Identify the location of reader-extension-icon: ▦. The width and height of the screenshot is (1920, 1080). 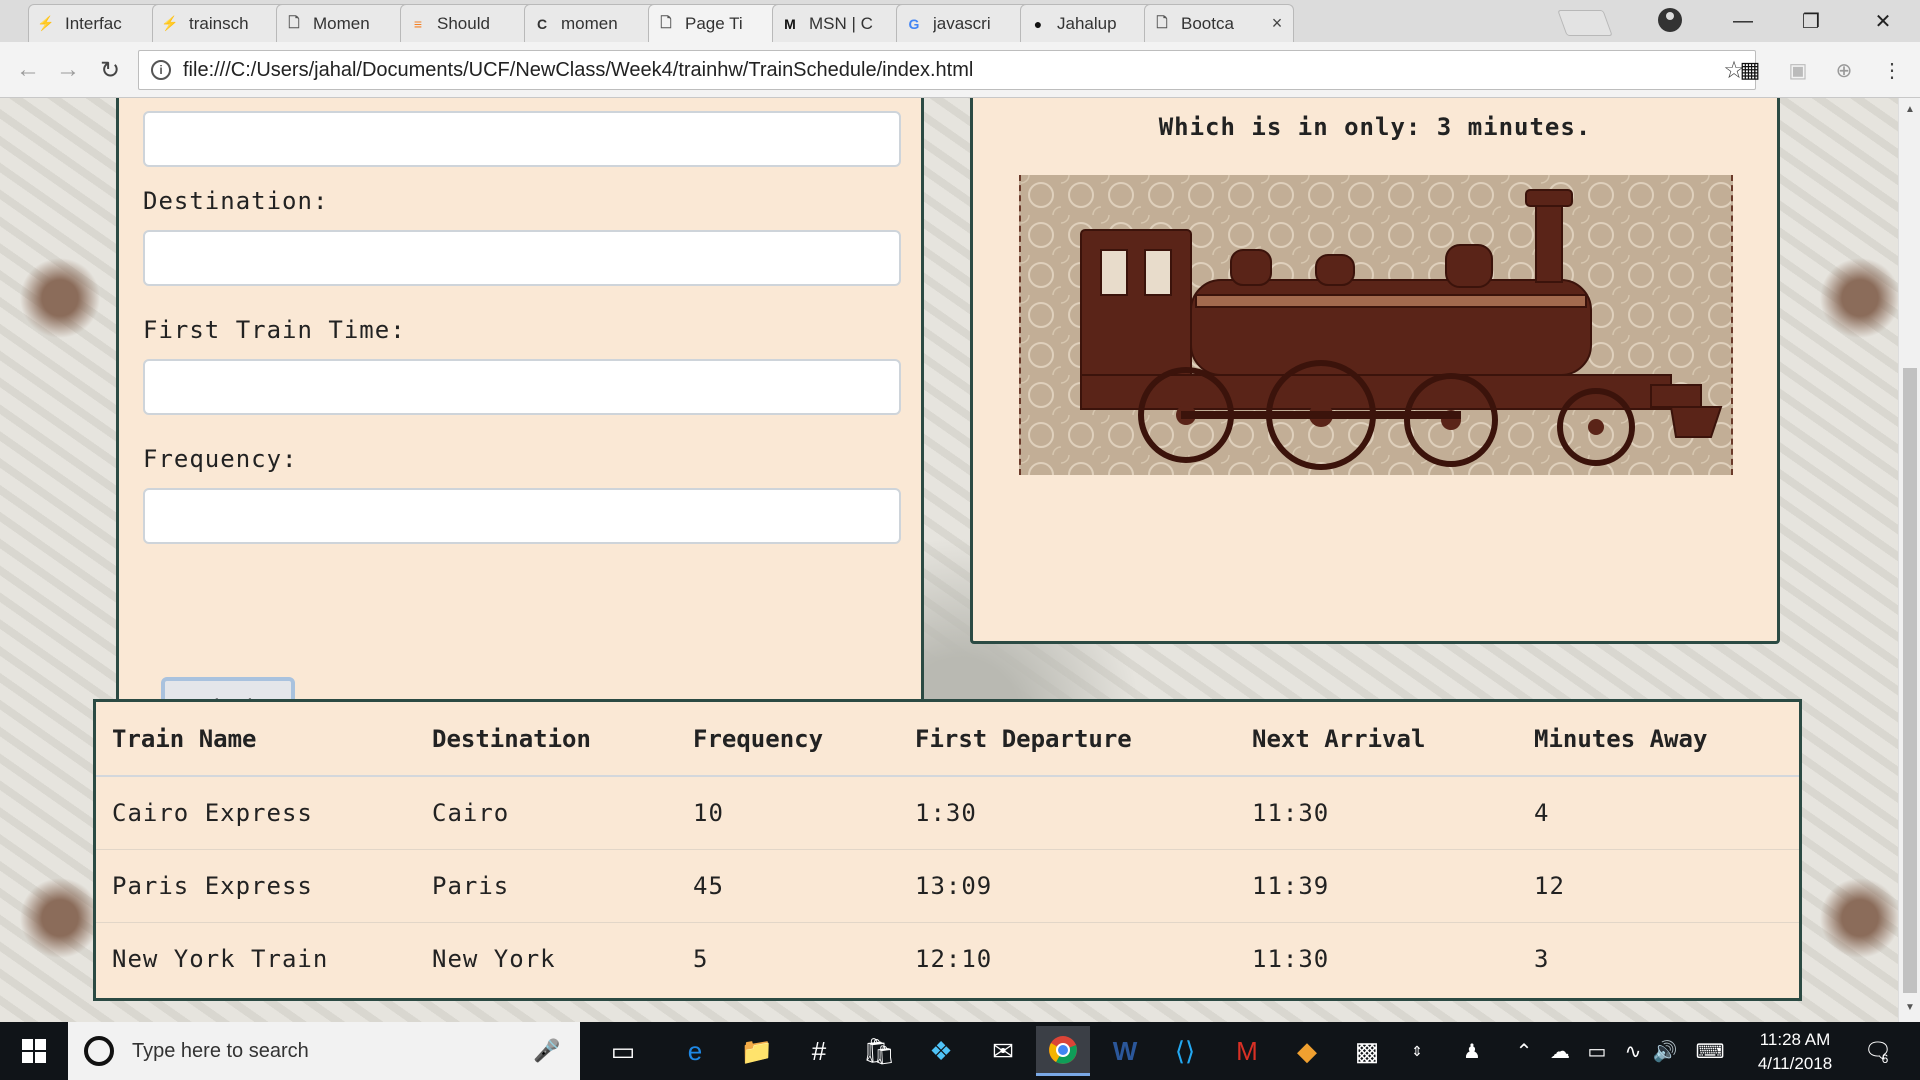
(1750, 70).